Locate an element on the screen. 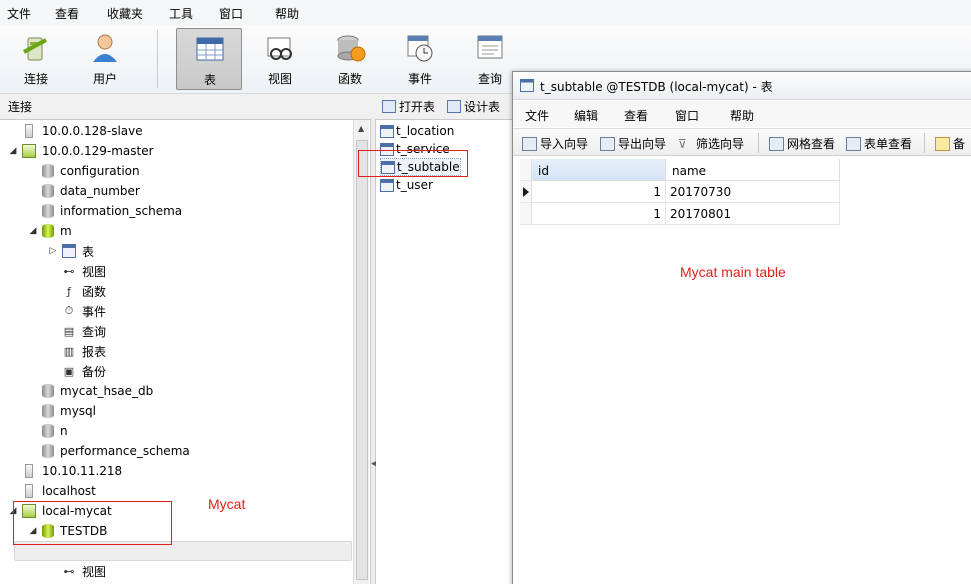 This screenshot has width=971, height=584. import-icon is located at coordinates (529, 143).